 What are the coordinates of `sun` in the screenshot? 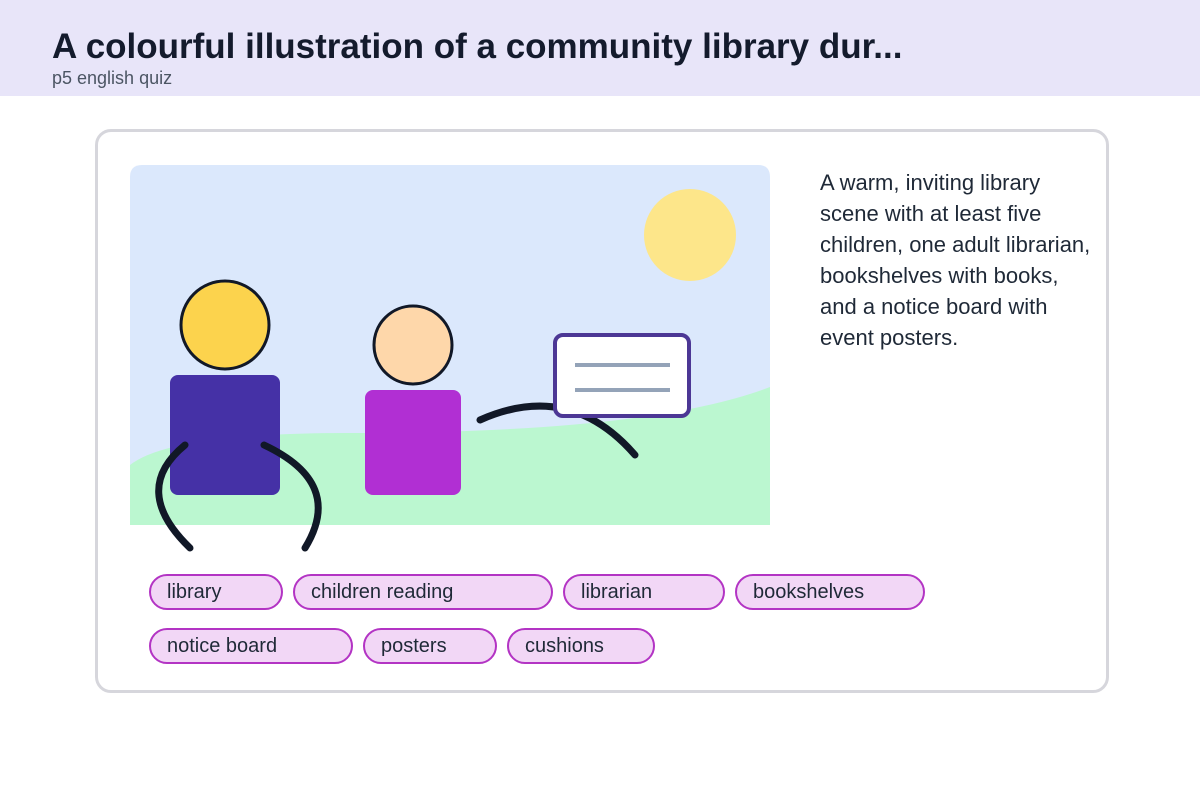 It's located at (690, 235).